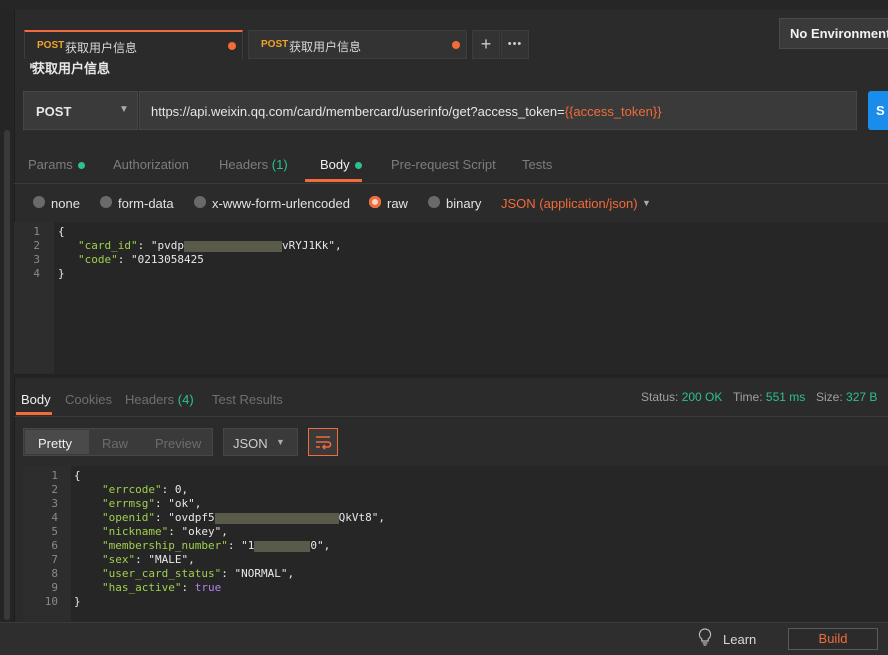  What do you see at coordinates (434, 202) in the screenshot?
I see `radio-binary` at bounding box center [434, 202].